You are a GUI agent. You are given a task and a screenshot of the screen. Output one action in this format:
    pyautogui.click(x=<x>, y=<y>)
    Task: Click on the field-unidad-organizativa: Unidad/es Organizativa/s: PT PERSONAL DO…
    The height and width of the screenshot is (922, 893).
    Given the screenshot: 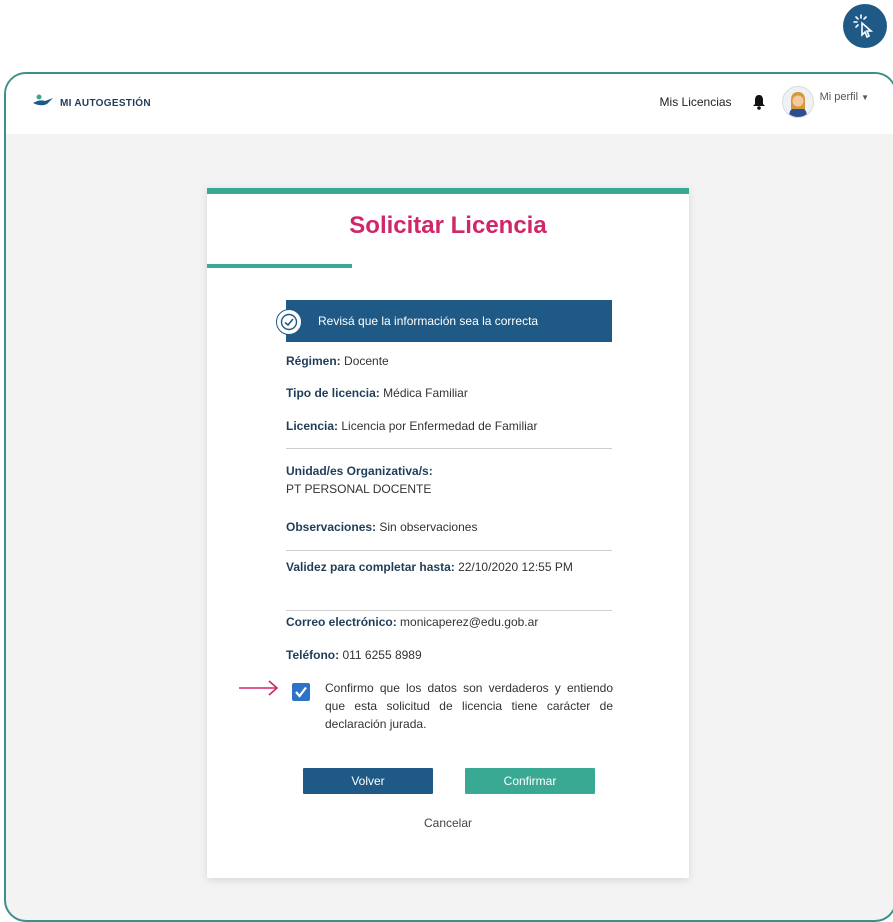 What is the action you would take?
    pyautogui.click(x=449, y=480)
    